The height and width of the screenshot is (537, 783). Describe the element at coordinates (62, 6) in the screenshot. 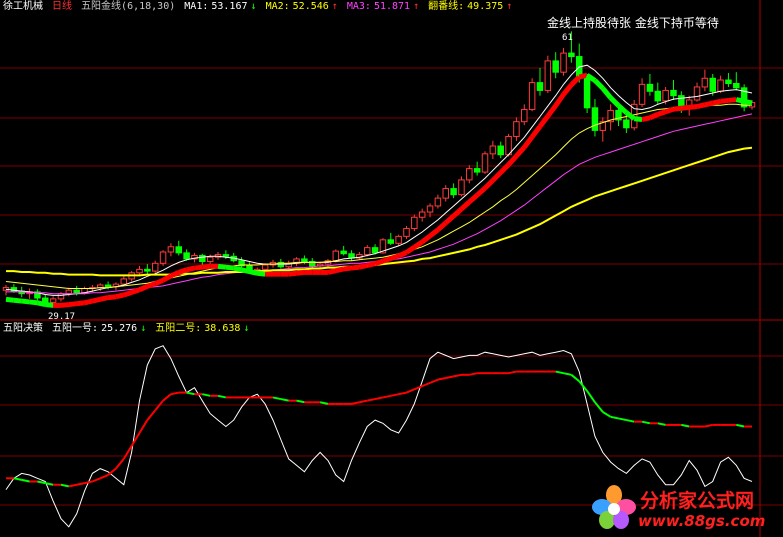

I see `period-label: 日线` at that location.